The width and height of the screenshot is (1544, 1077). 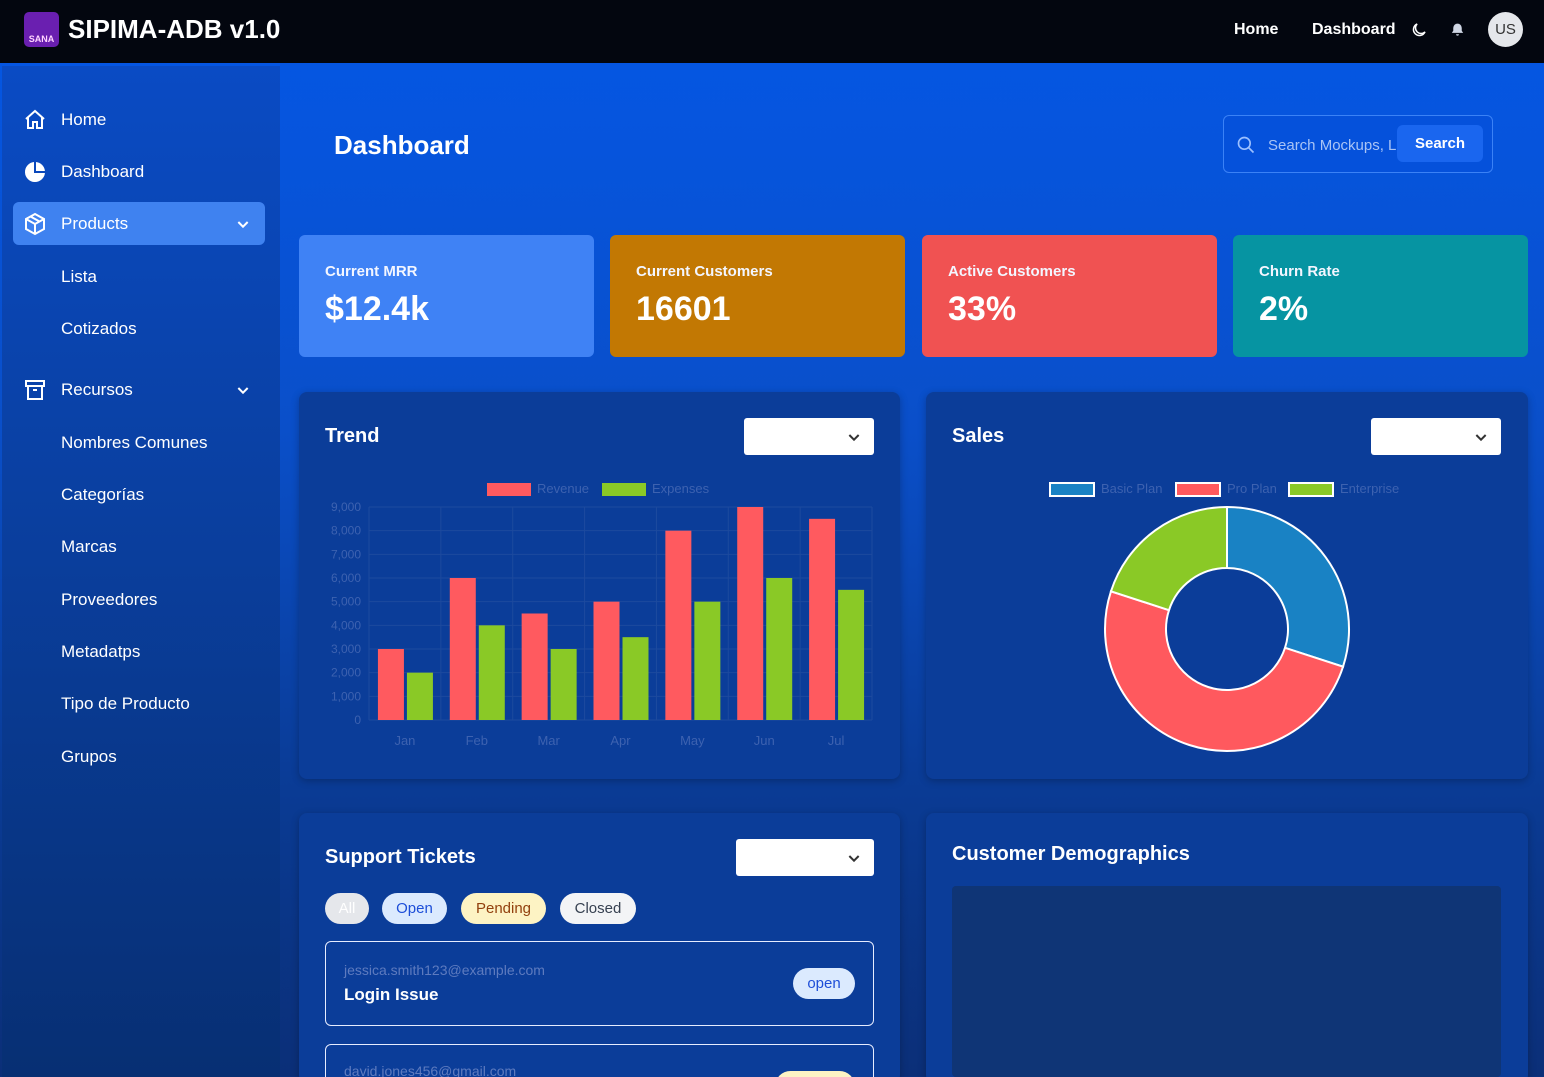 What do you see at coordinates (1288, 586) in the screenshot?
I see `pie-slice-basic-plan` at bounding box center [1288, 586].